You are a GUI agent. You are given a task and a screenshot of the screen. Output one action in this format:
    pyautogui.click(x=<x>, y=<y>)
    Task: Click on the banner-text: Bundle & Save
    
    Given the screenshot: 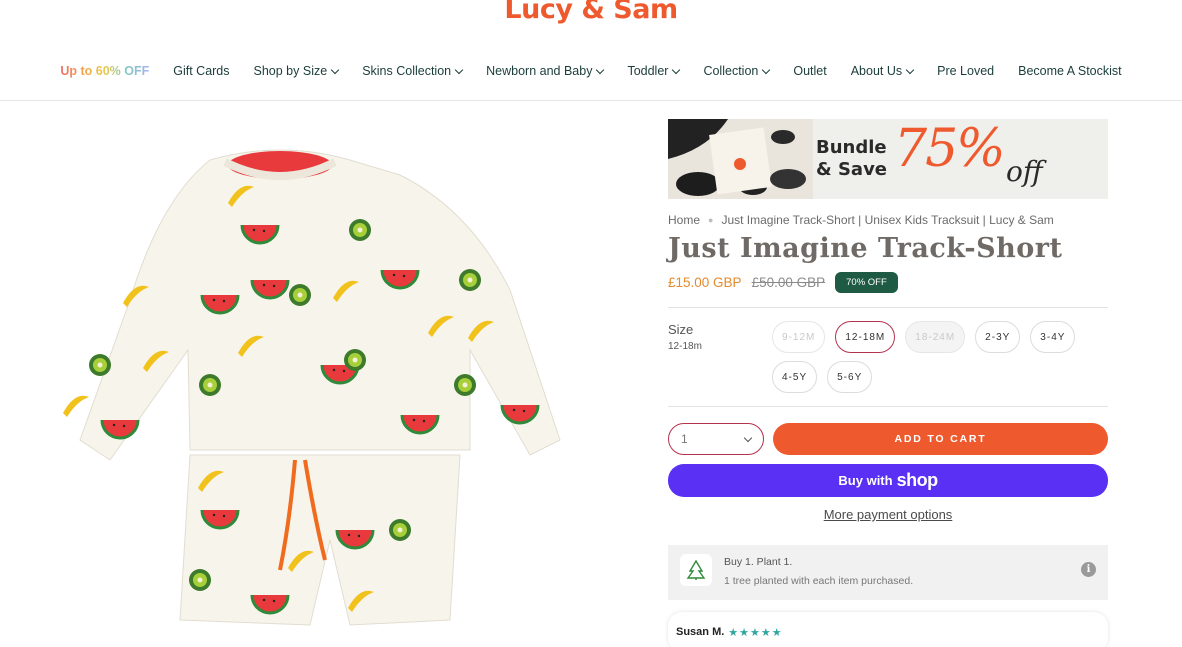 What is the action you would take?
    pyautogui.click(x=852, y=158)
    